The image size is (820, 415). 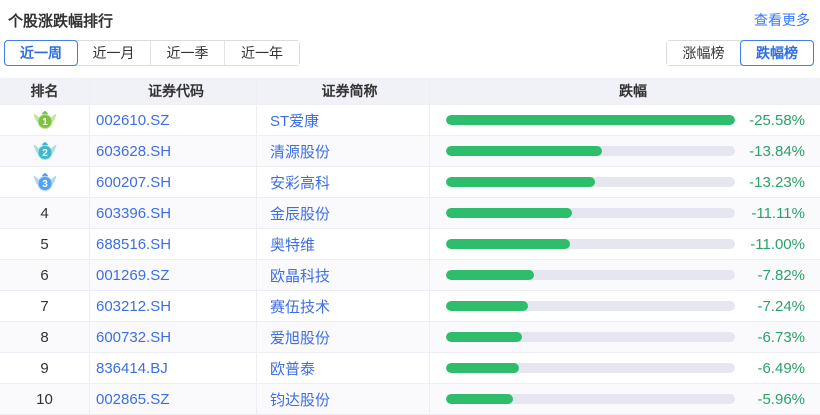 I want to click on table-row: 3 600207.SH 安彩高科 -13.23%, so click(x=410, y=182).